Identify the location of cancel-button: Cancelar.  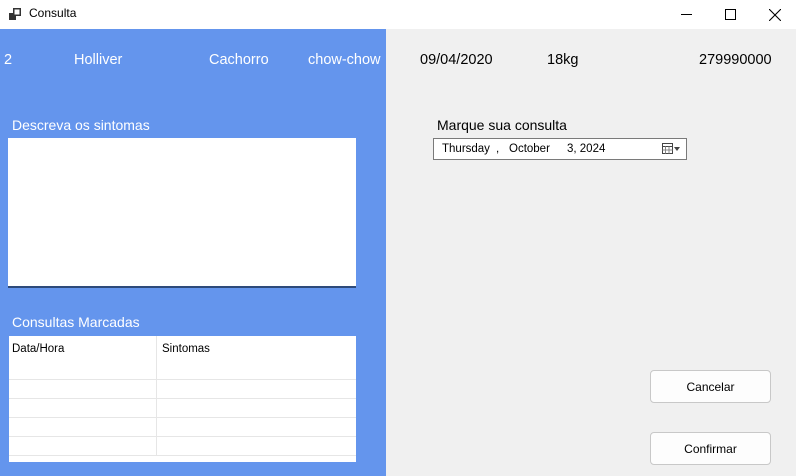
(710, 386).